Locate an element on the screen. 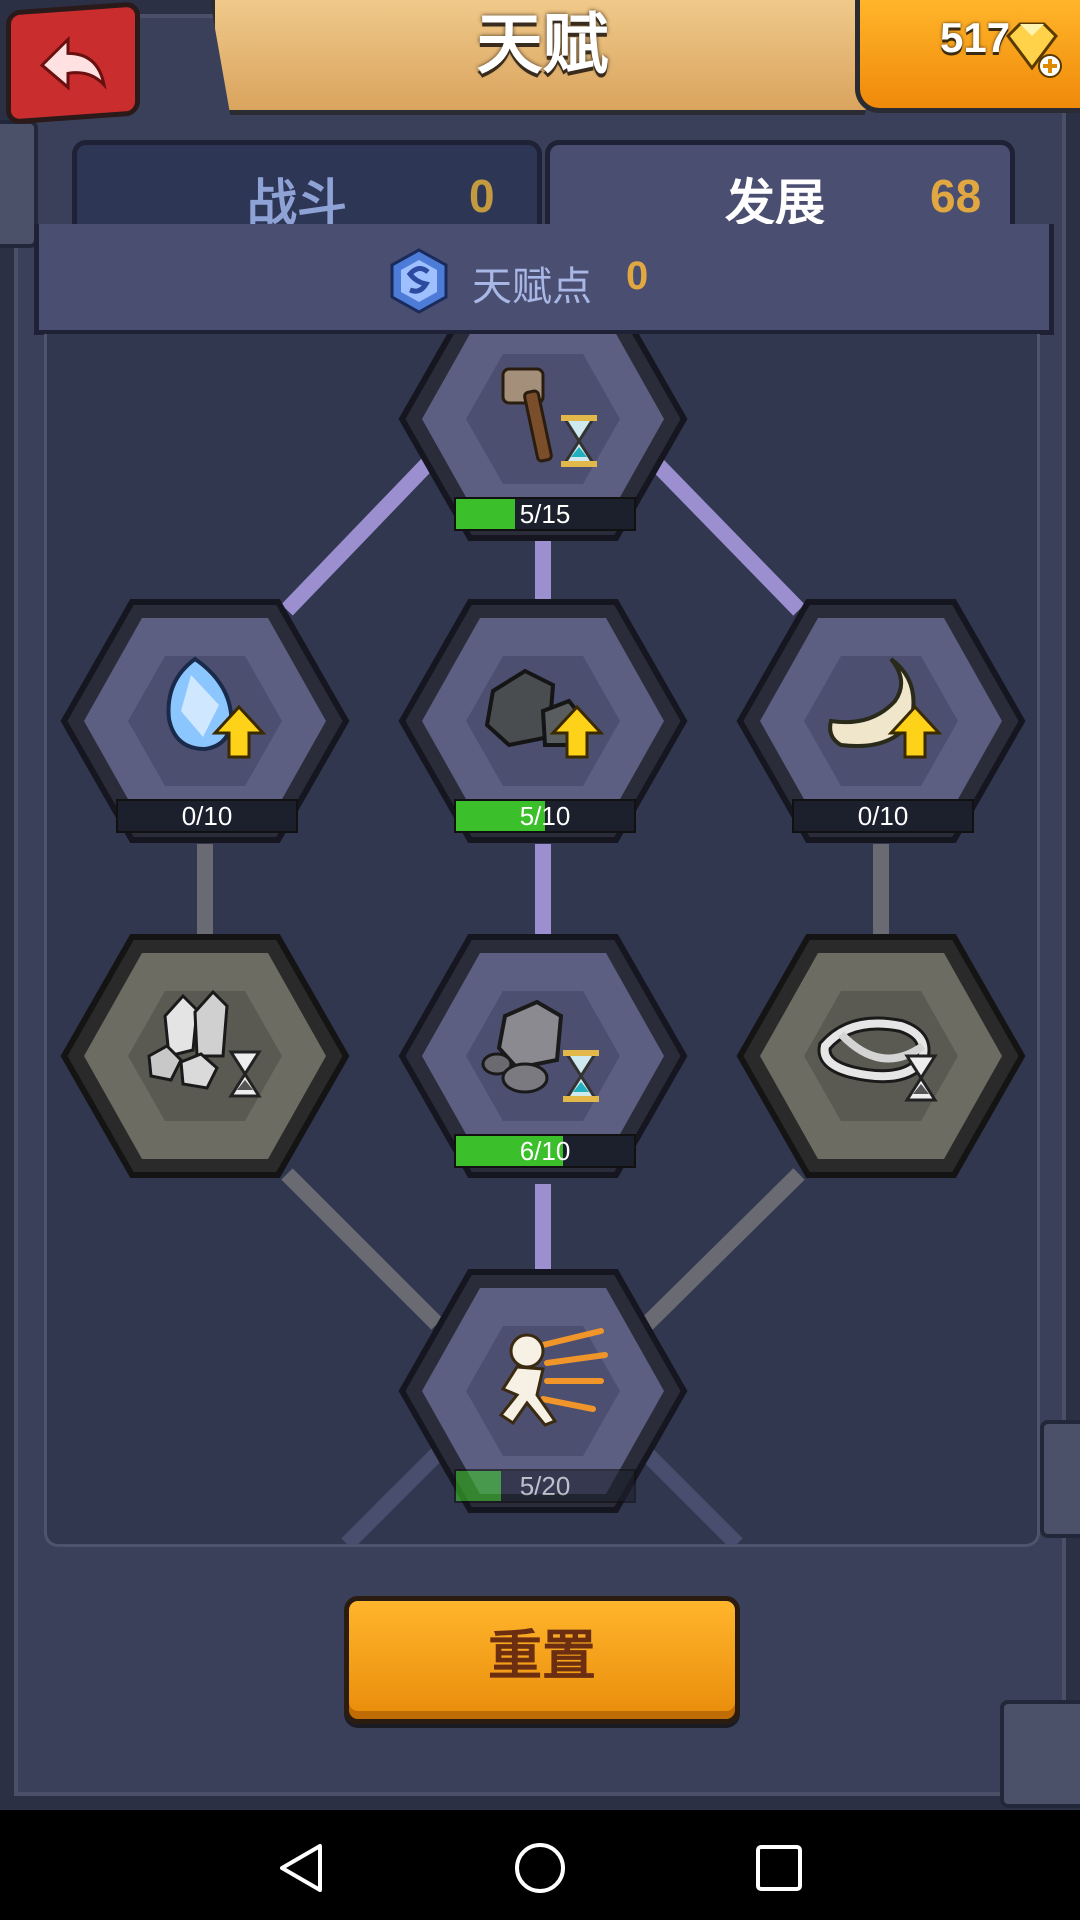 The image size is (1080, 1920). running-speed-icon is located at coordinates (553, 1377).